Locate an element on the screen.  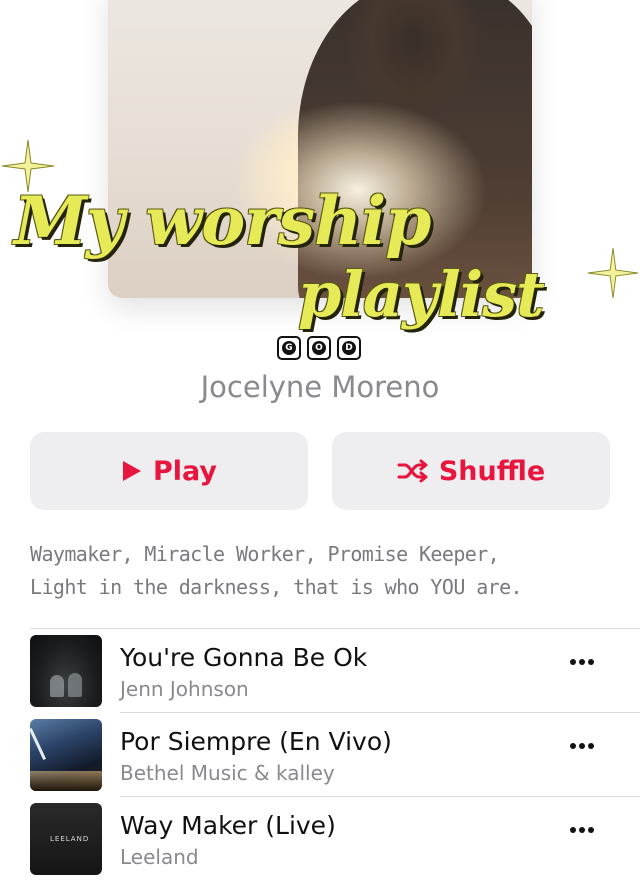
play-icon is located at coordinates (131, 471).